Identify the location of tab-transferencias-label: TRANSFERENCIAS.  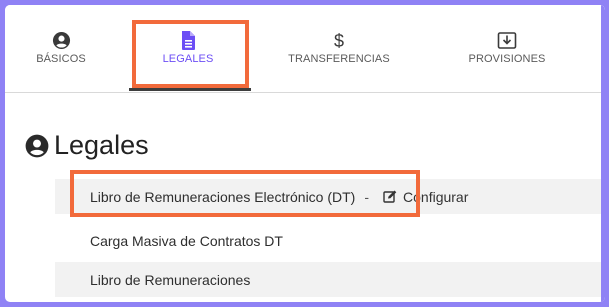
(339, 59).